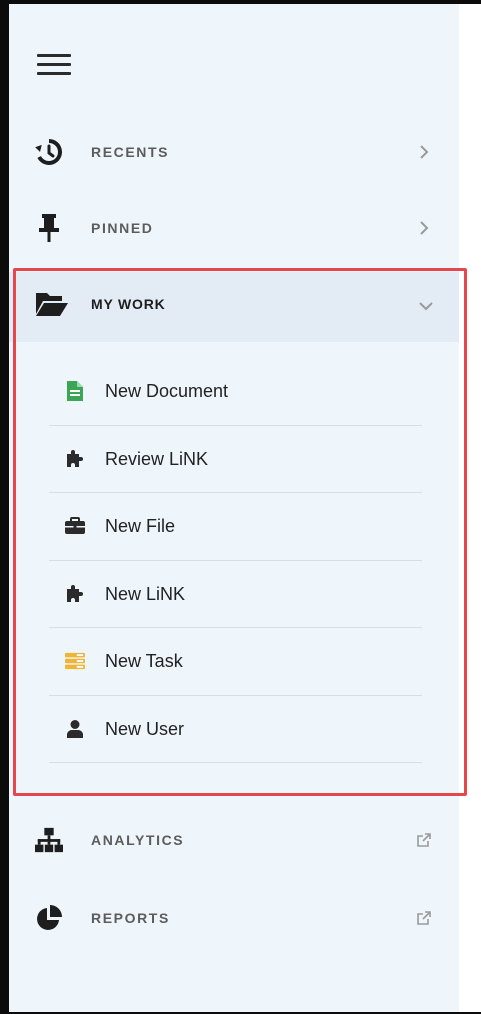  Describe the element at coordinates (122, 228) in the screenshot. I see `sidebar-item-label: PINNED` at that location.